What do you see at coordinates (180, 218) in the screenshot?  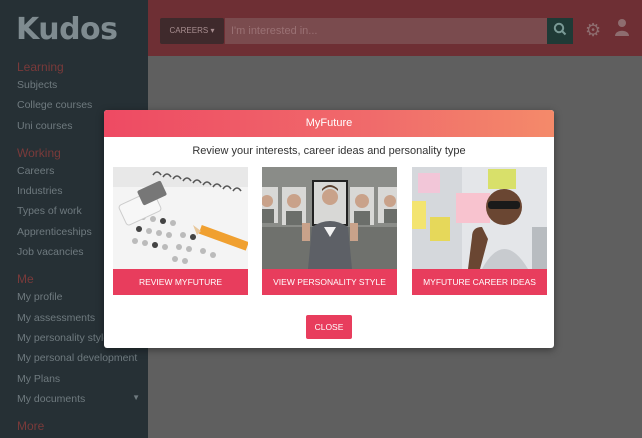 I see `answer-sheet-image` at bounding box center [180, 218].